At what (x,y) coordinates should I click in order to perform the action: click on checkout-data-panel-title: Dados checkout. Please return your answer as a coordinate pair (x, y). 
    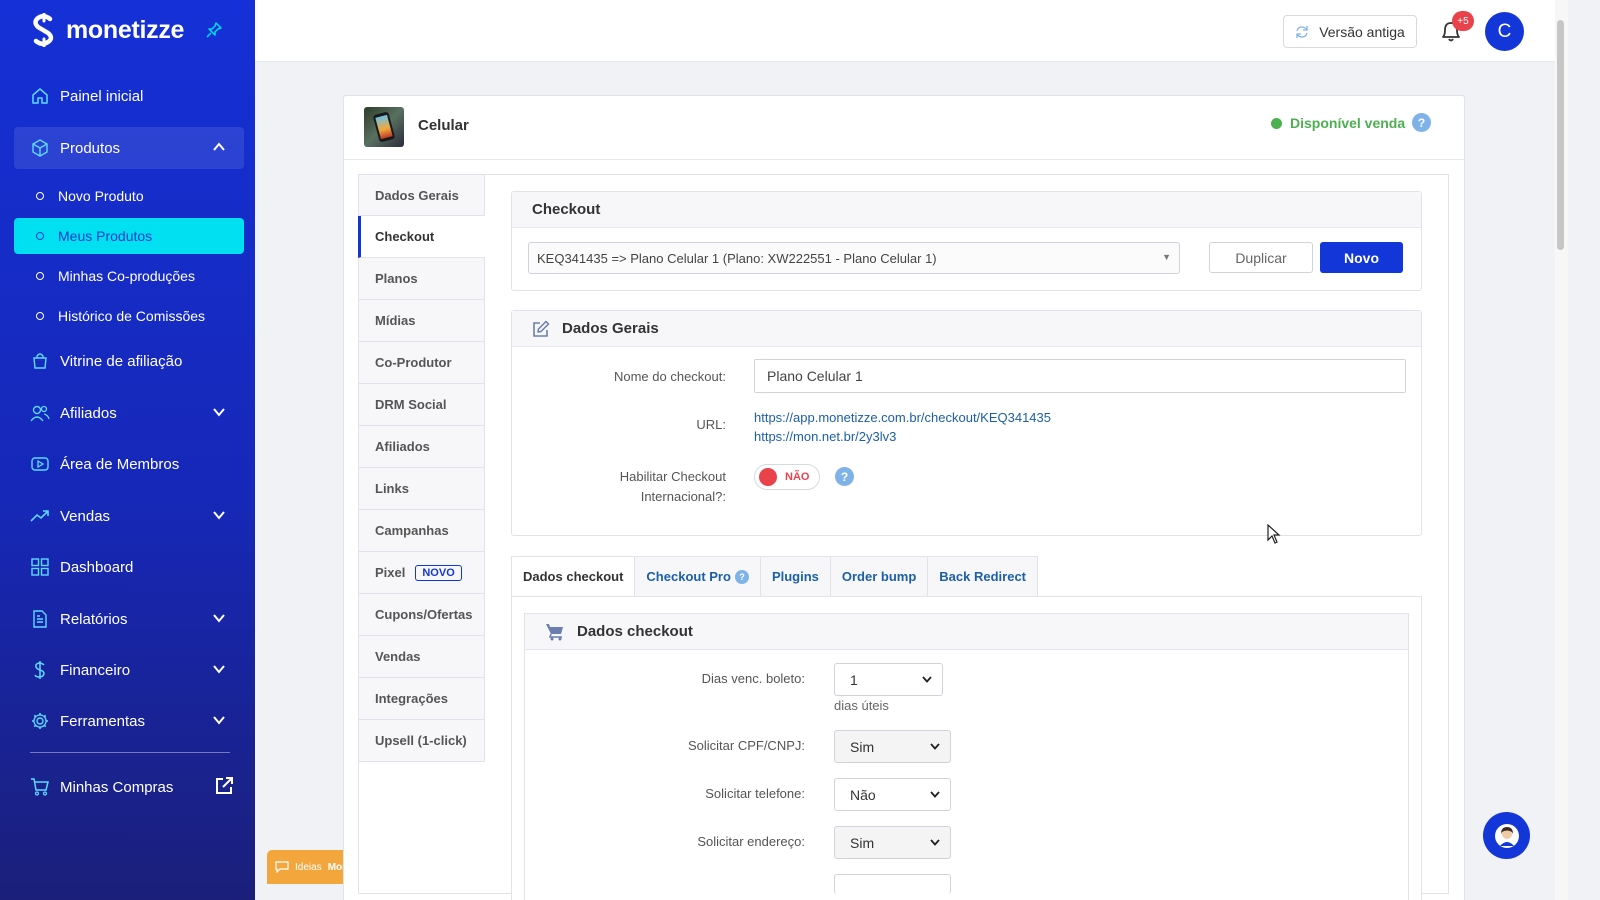
    Looking at the image, I should click on (966, 632).